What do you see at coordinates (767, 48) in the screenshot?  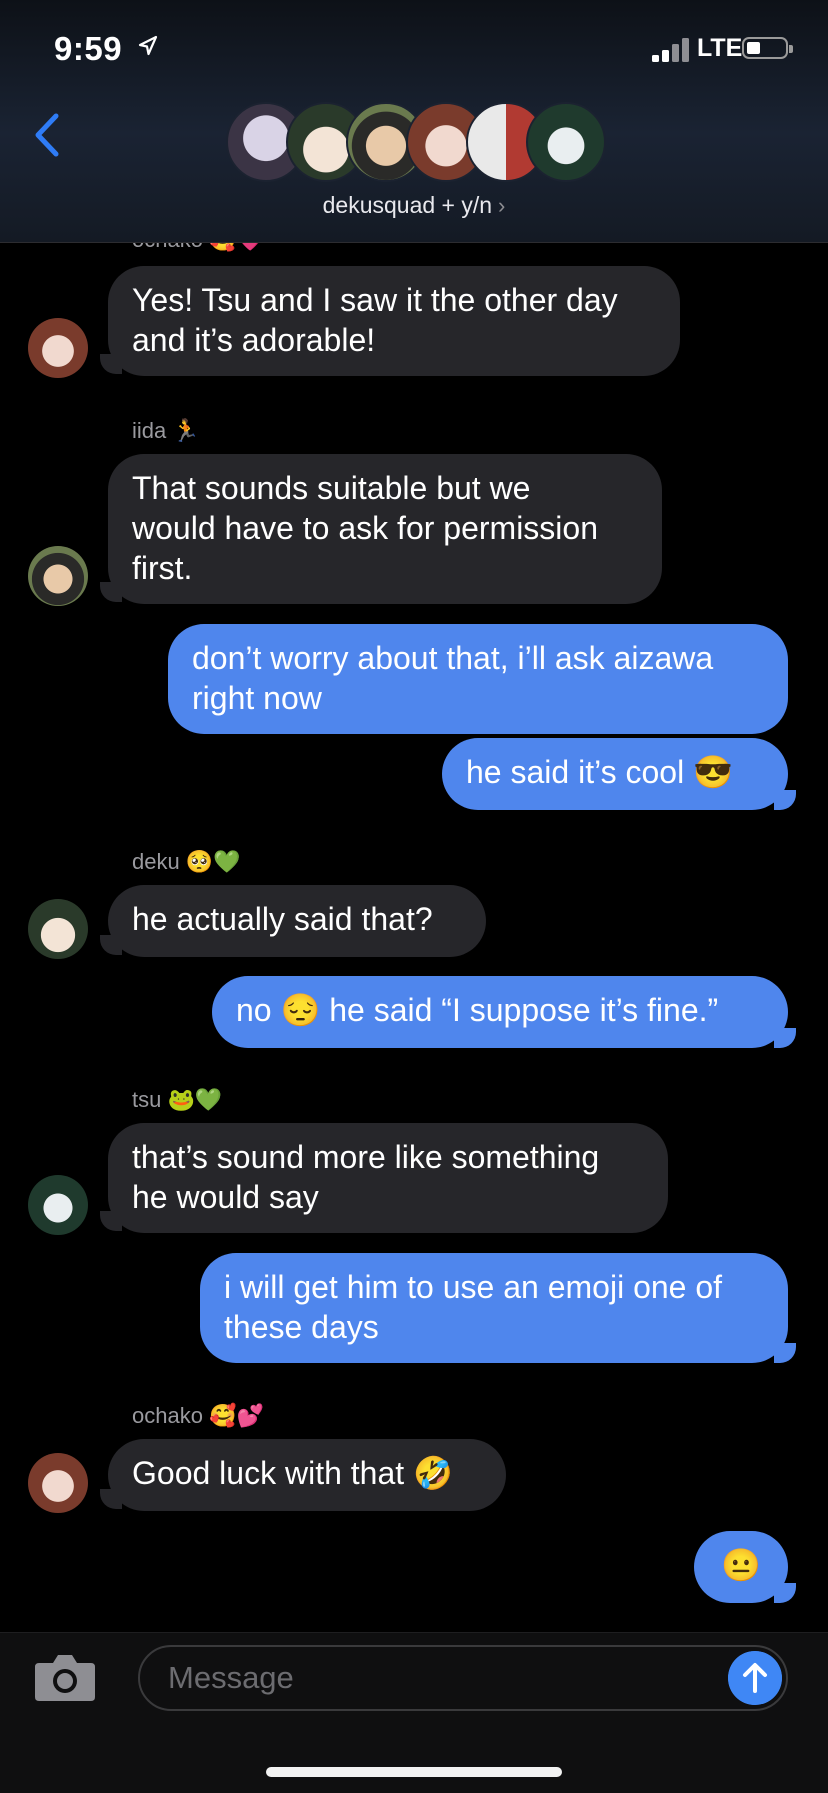 I see `battery-icon` at bounding box center [767, 48].